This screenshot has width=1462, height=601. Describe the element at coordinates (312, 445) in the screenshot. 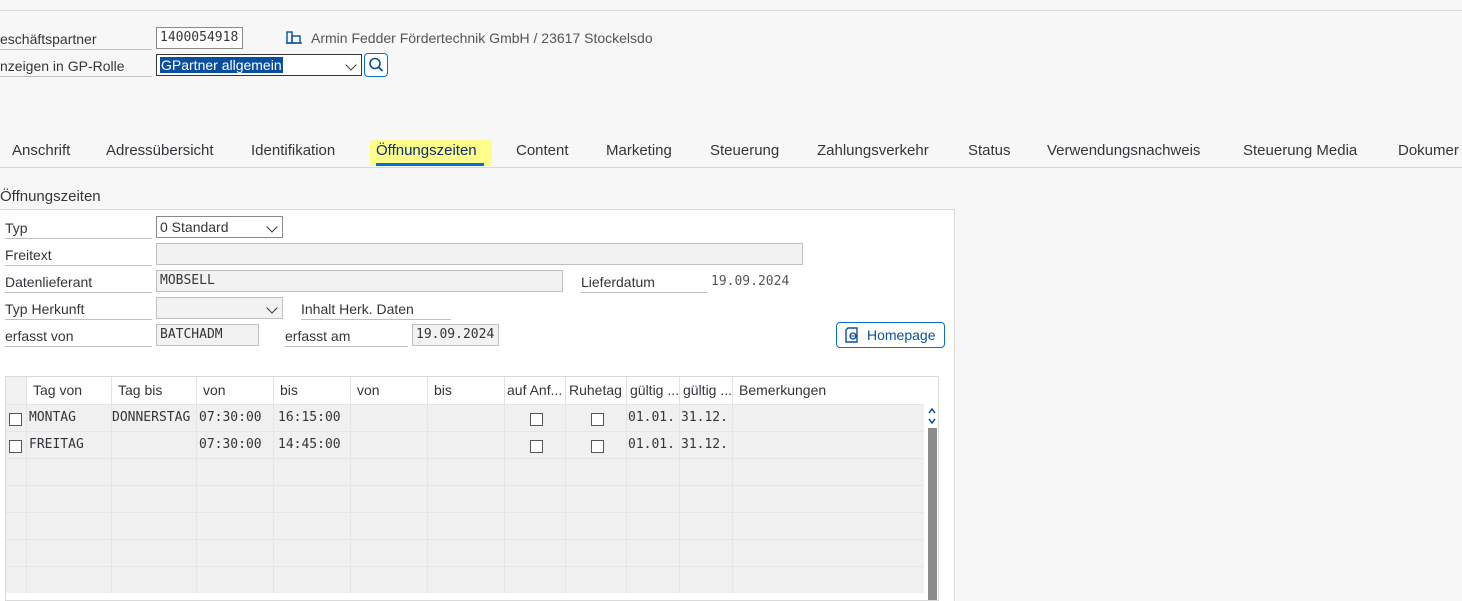

I see `cell-bis: 14:45:00` at that location.